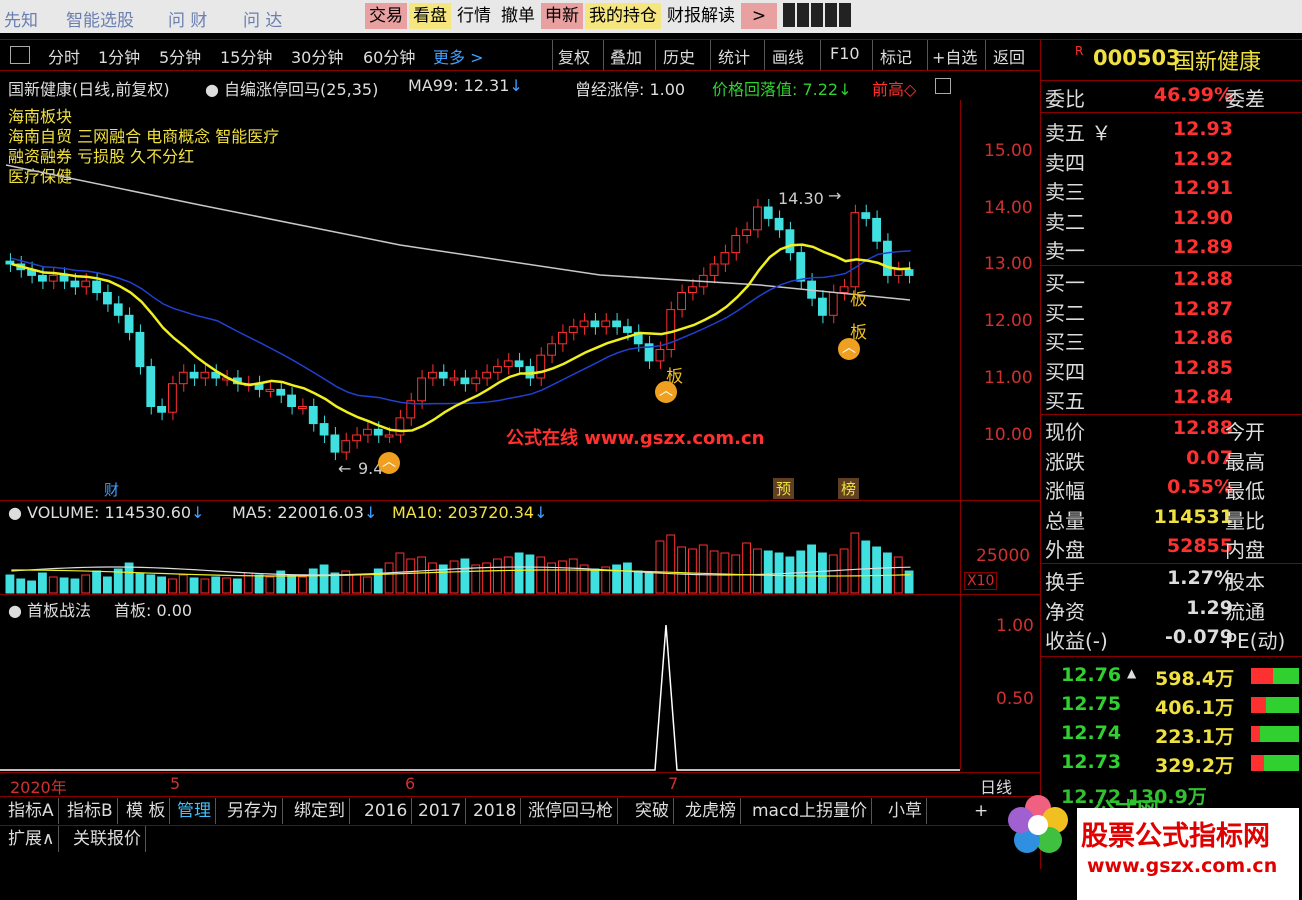 Image resolution: width=1302 pixels, height=900 pixels. Describe the element at coordinates (954, 56) in the screenshot. I see `add-watchlist-button: +自选` at that location.